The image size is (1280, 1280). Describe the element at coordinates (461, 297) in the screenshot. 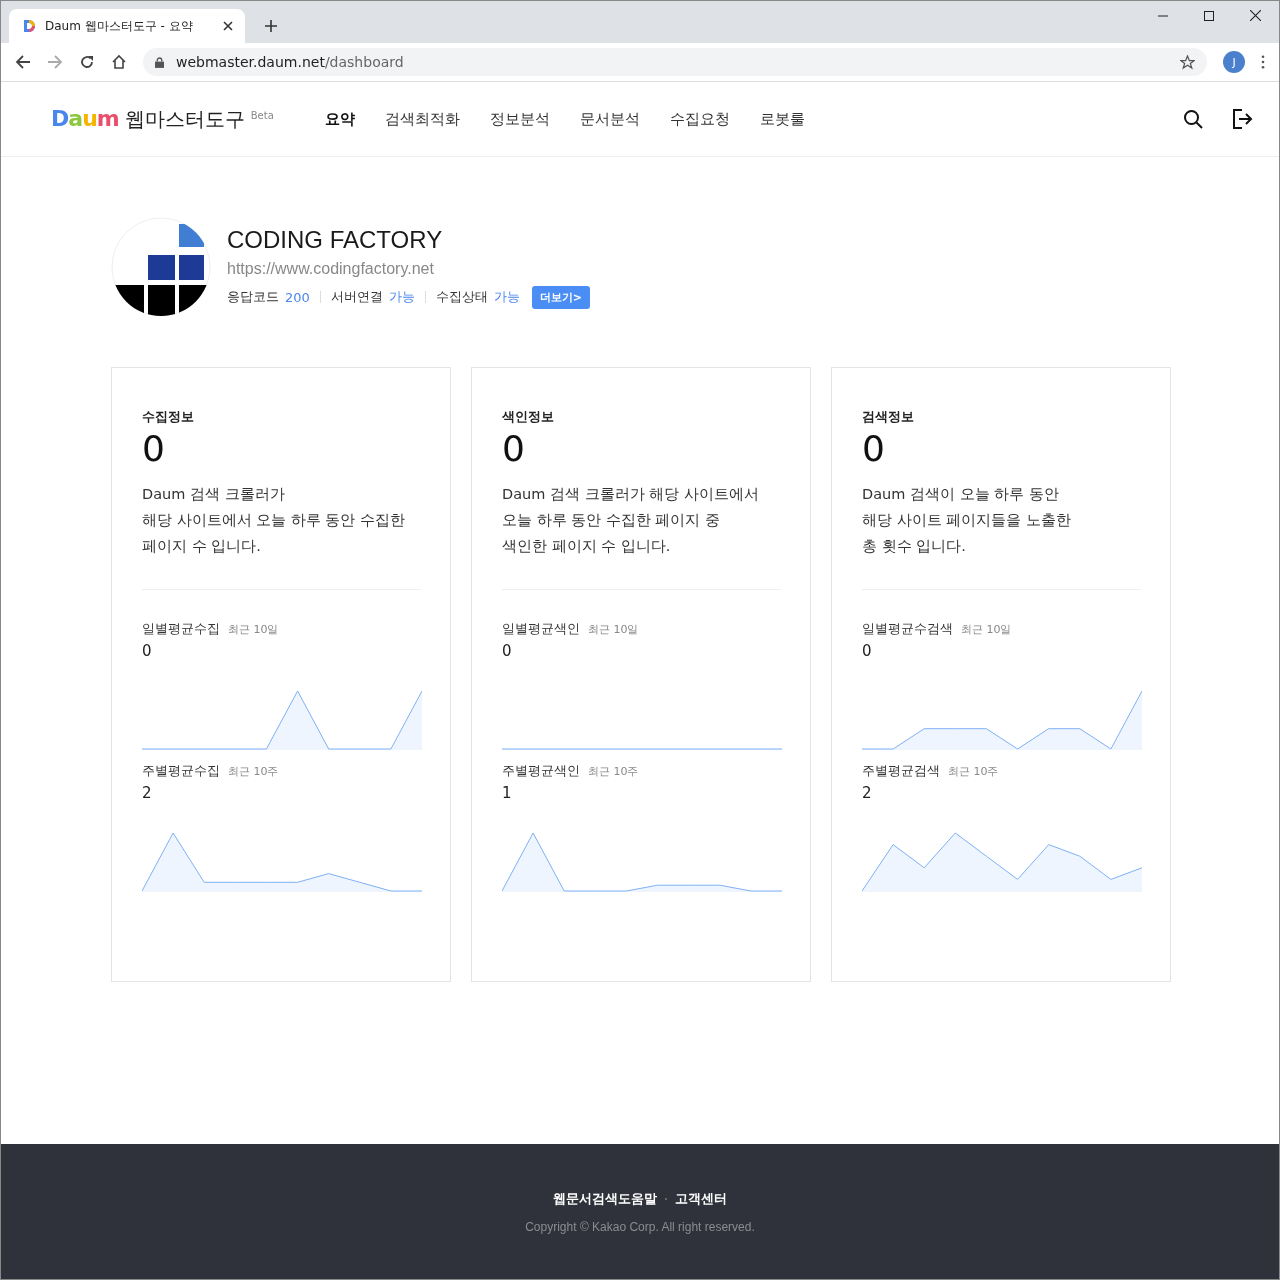

I see `status-label: 수집상태` at that location.